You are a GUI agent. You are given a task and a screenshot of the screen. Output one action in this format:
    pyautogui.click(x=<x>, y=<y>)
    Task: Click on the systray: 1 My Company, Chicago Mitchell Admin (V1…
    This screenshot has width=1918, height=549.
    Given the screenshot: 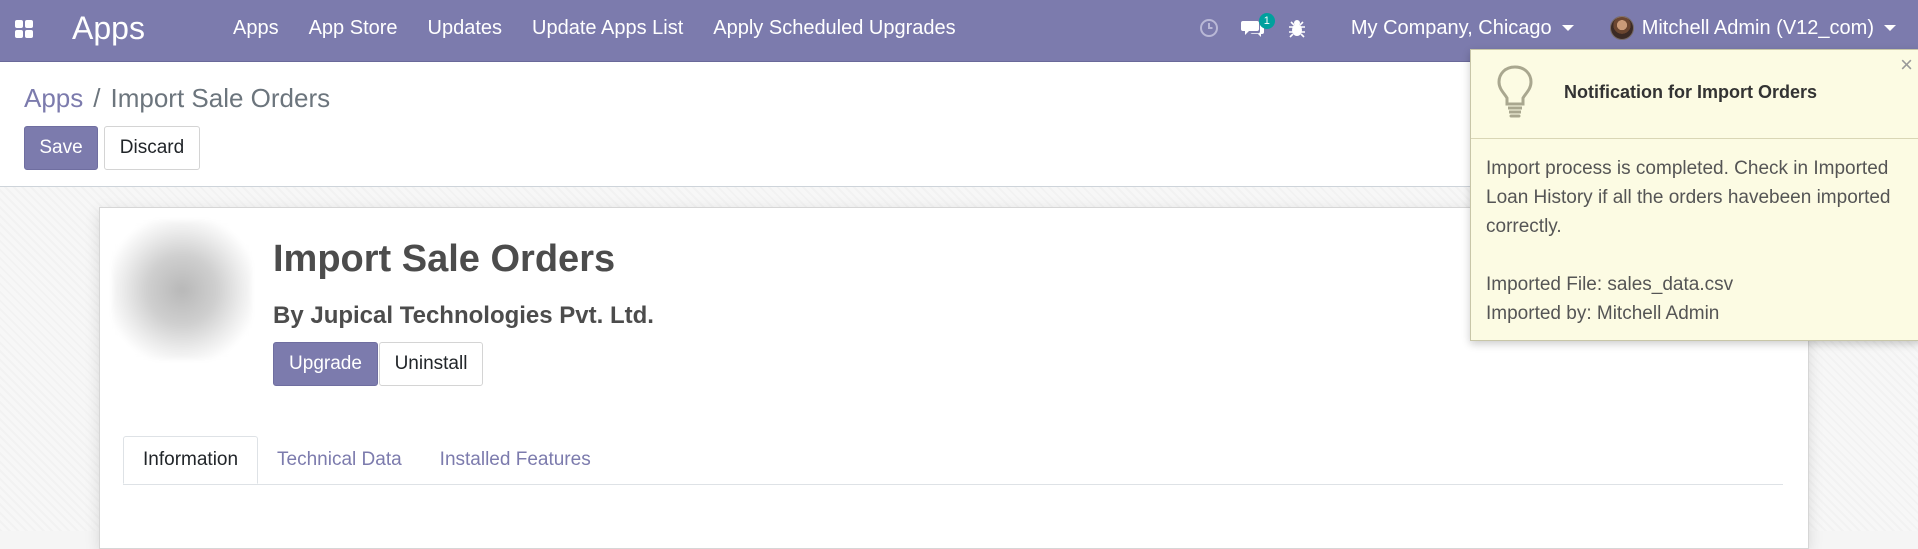 What is the action you would take?
    pyautogui.click(x=1555, y=28)
    